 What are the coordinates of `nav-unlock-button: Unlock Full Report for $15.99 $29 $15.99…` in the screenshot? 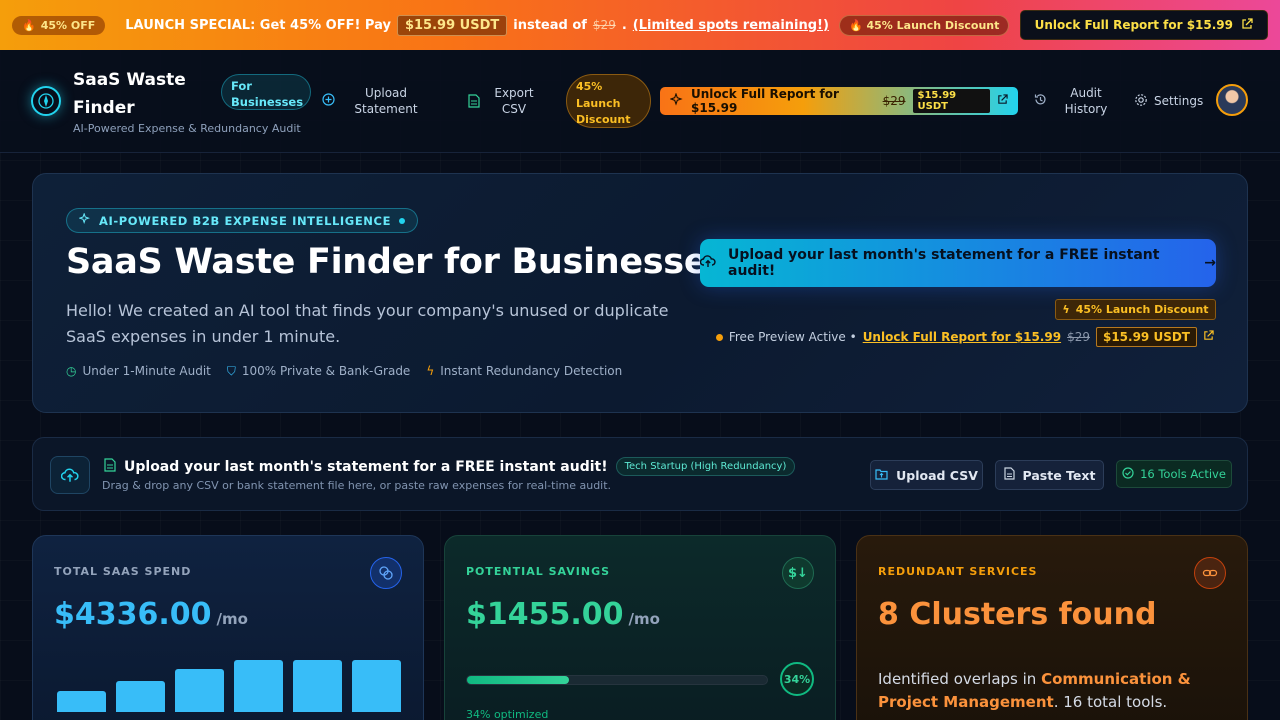 It's located at (839, 101).